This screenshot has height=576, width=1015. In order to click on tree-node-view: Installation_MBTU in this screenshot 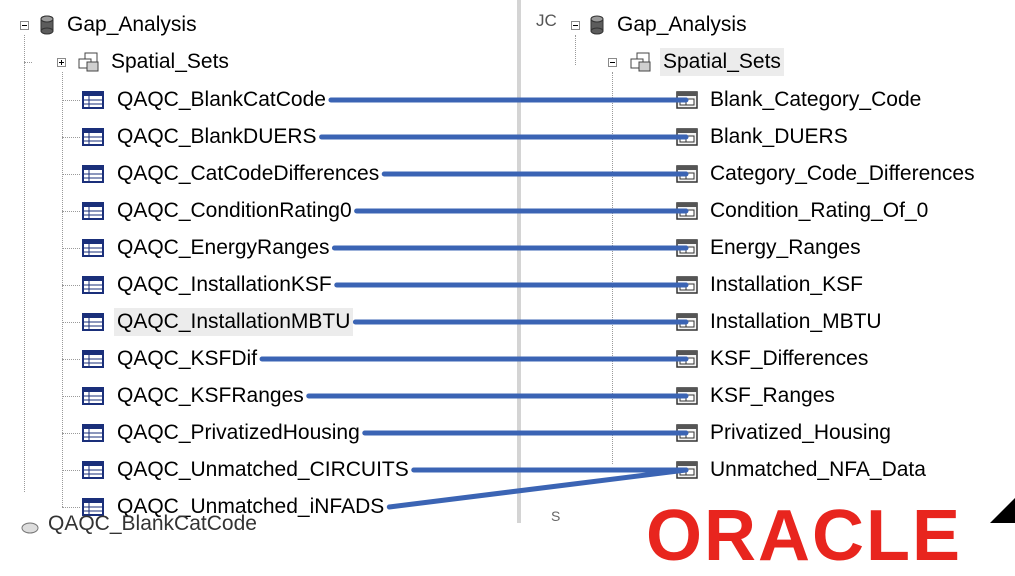, I will do `click(780, 322)`.